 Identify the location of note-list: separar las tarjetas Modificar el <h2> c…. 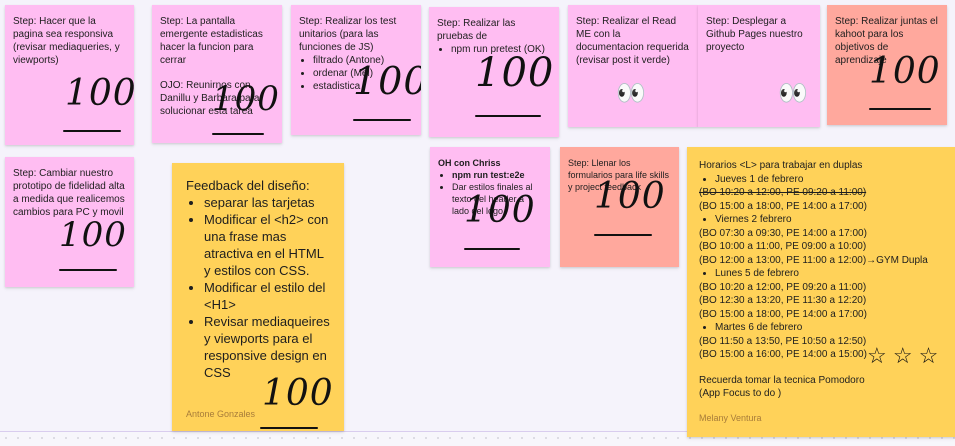
(258, 287).